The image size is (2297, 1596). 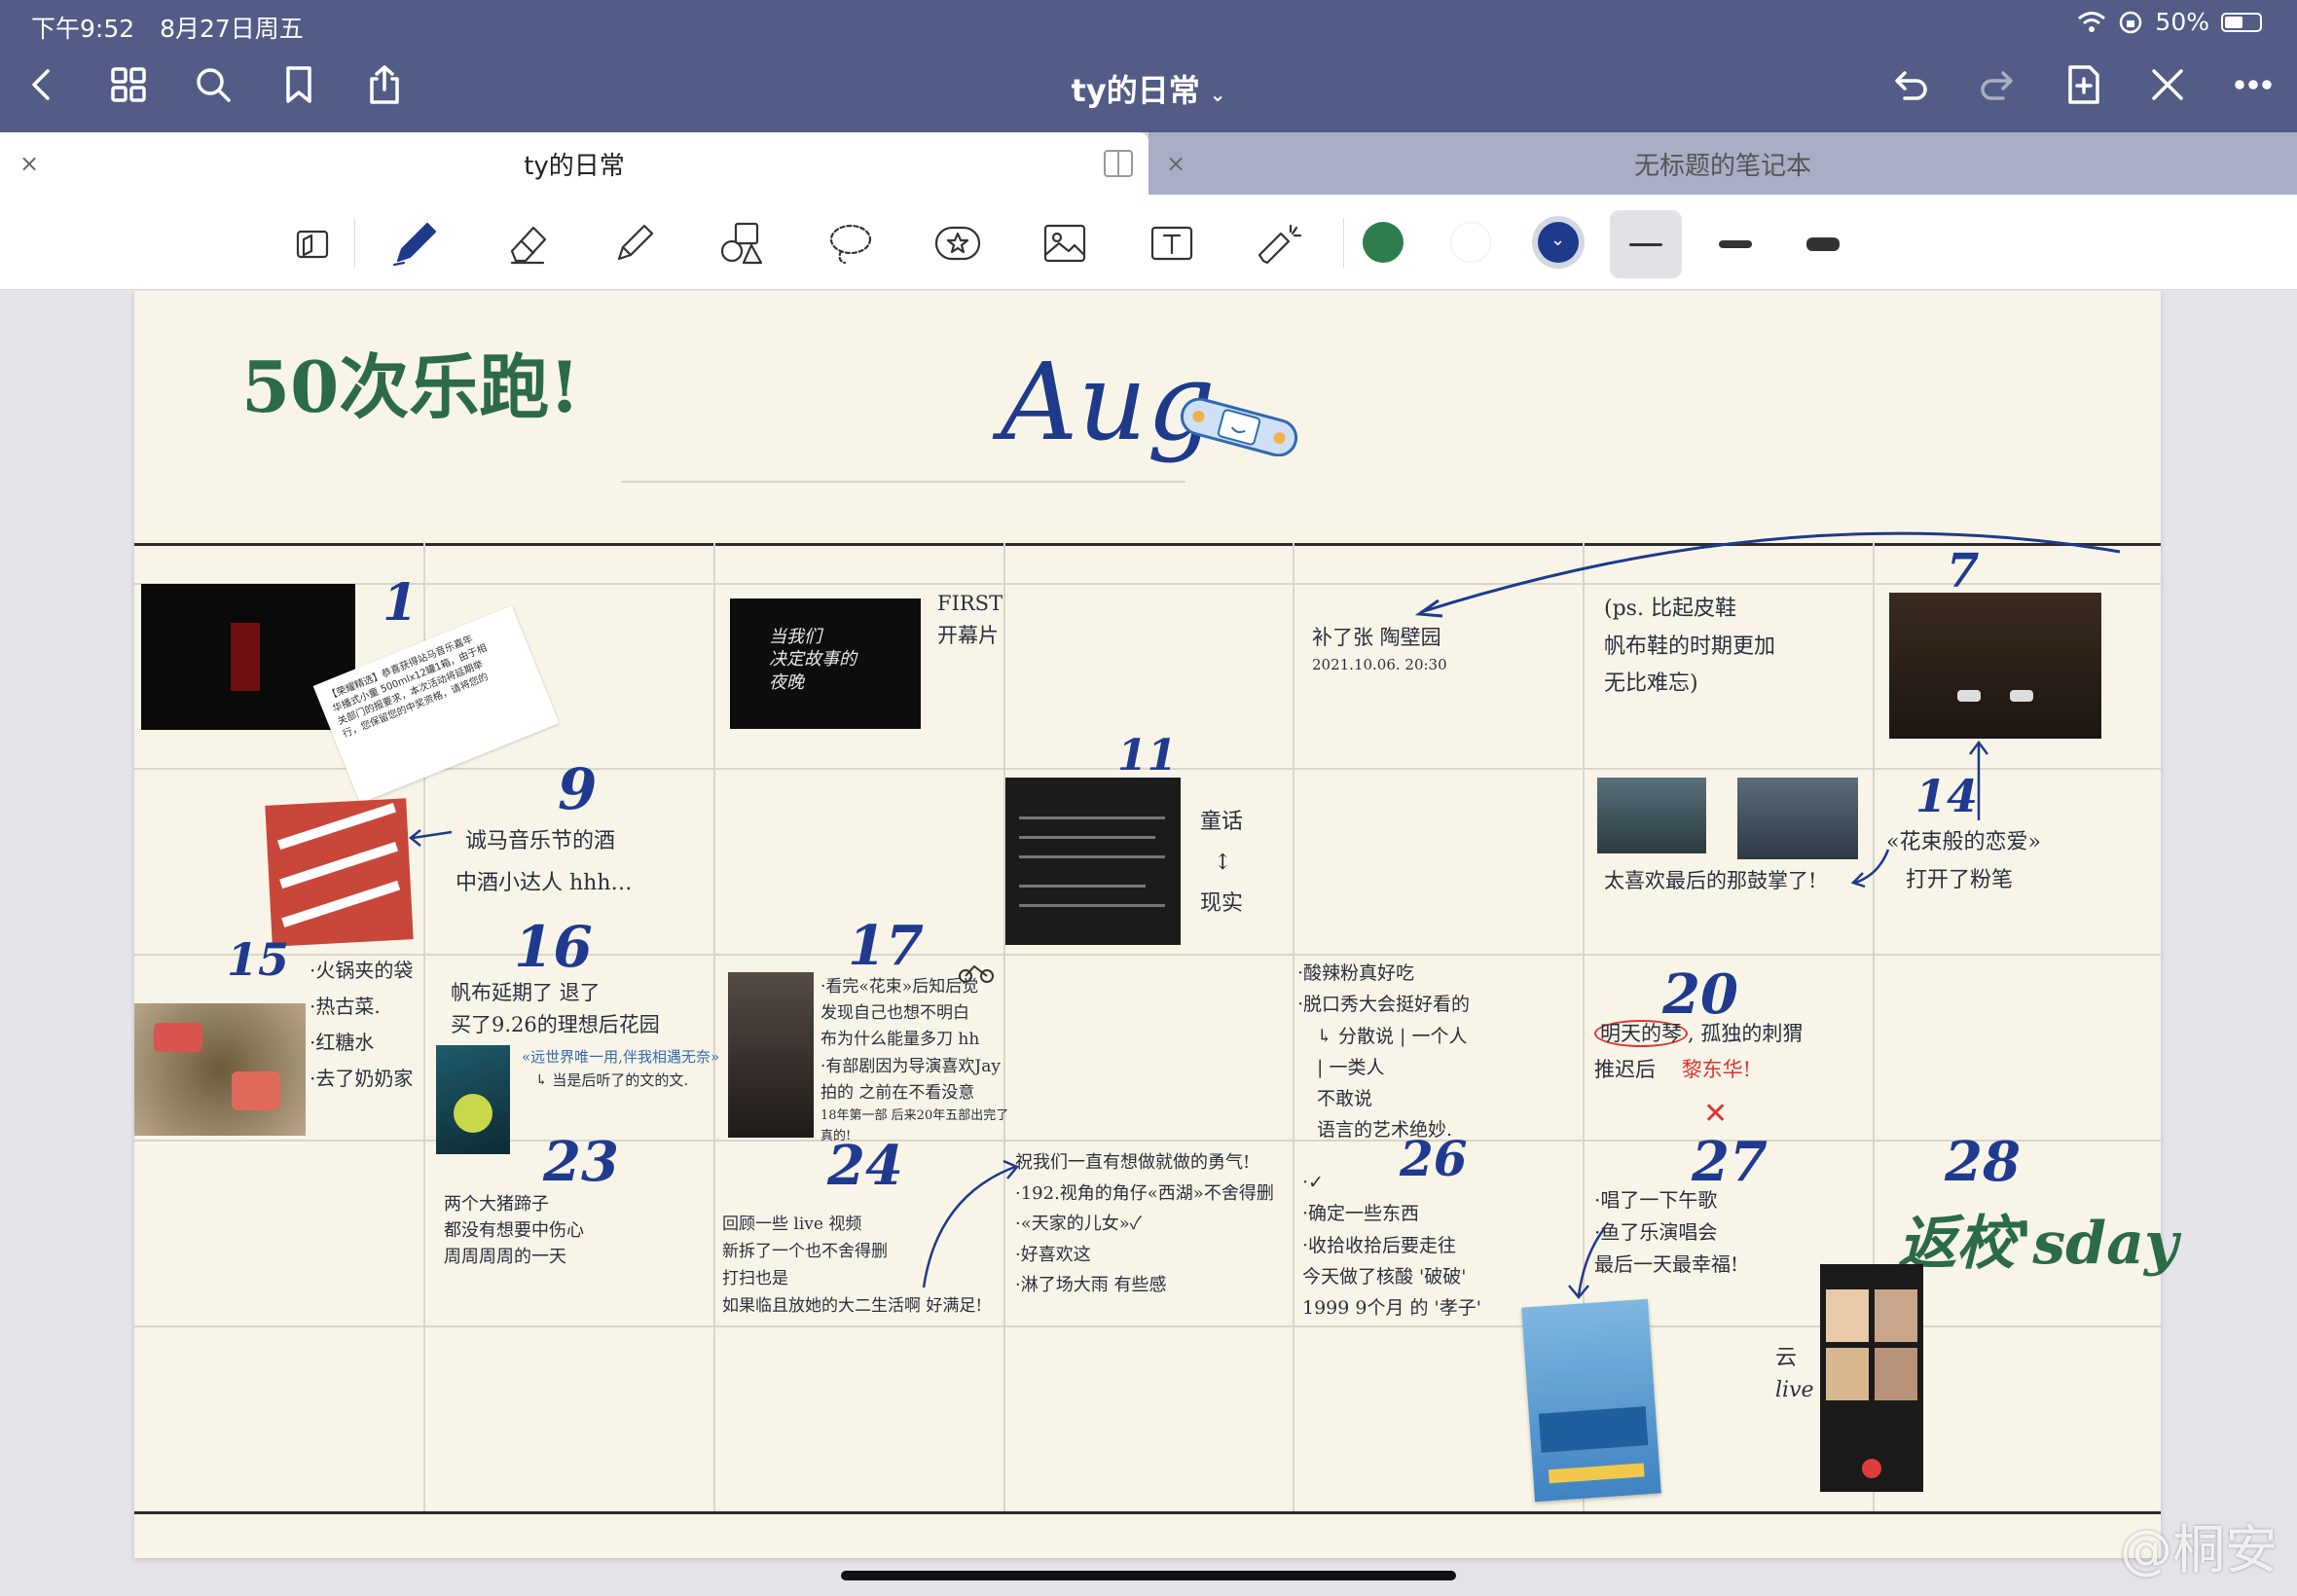 I want to click on tab-ty-daily: × ty的日常, so click(x=574, y=163).